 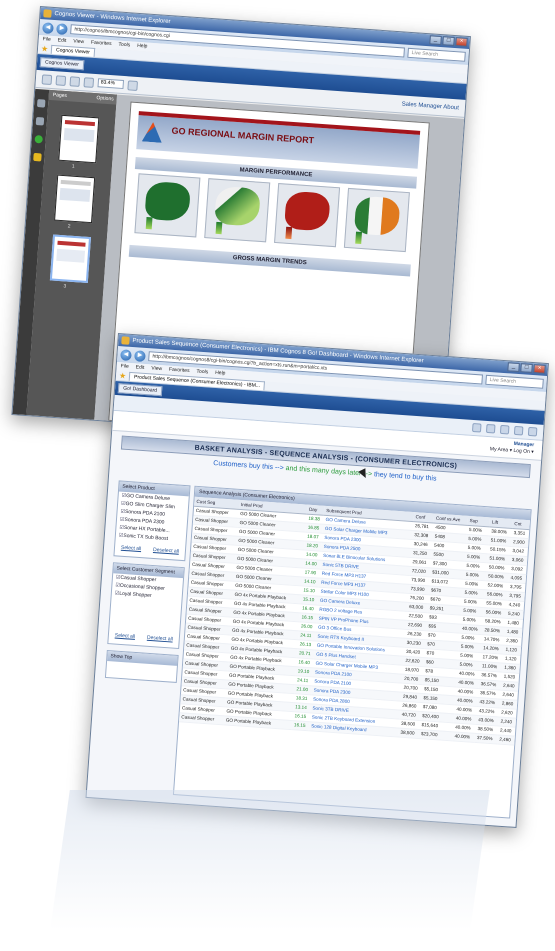 I want to click on user-area: Manager My Area ▾ Log On ▾, so click(x=512, y=447).